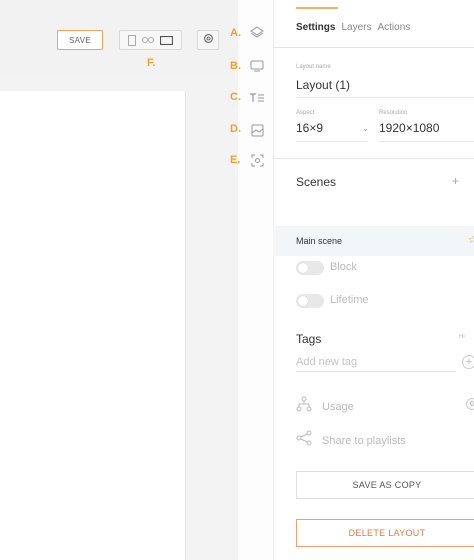  I want to click on usage-count-badge: 0, so click(470, 404).